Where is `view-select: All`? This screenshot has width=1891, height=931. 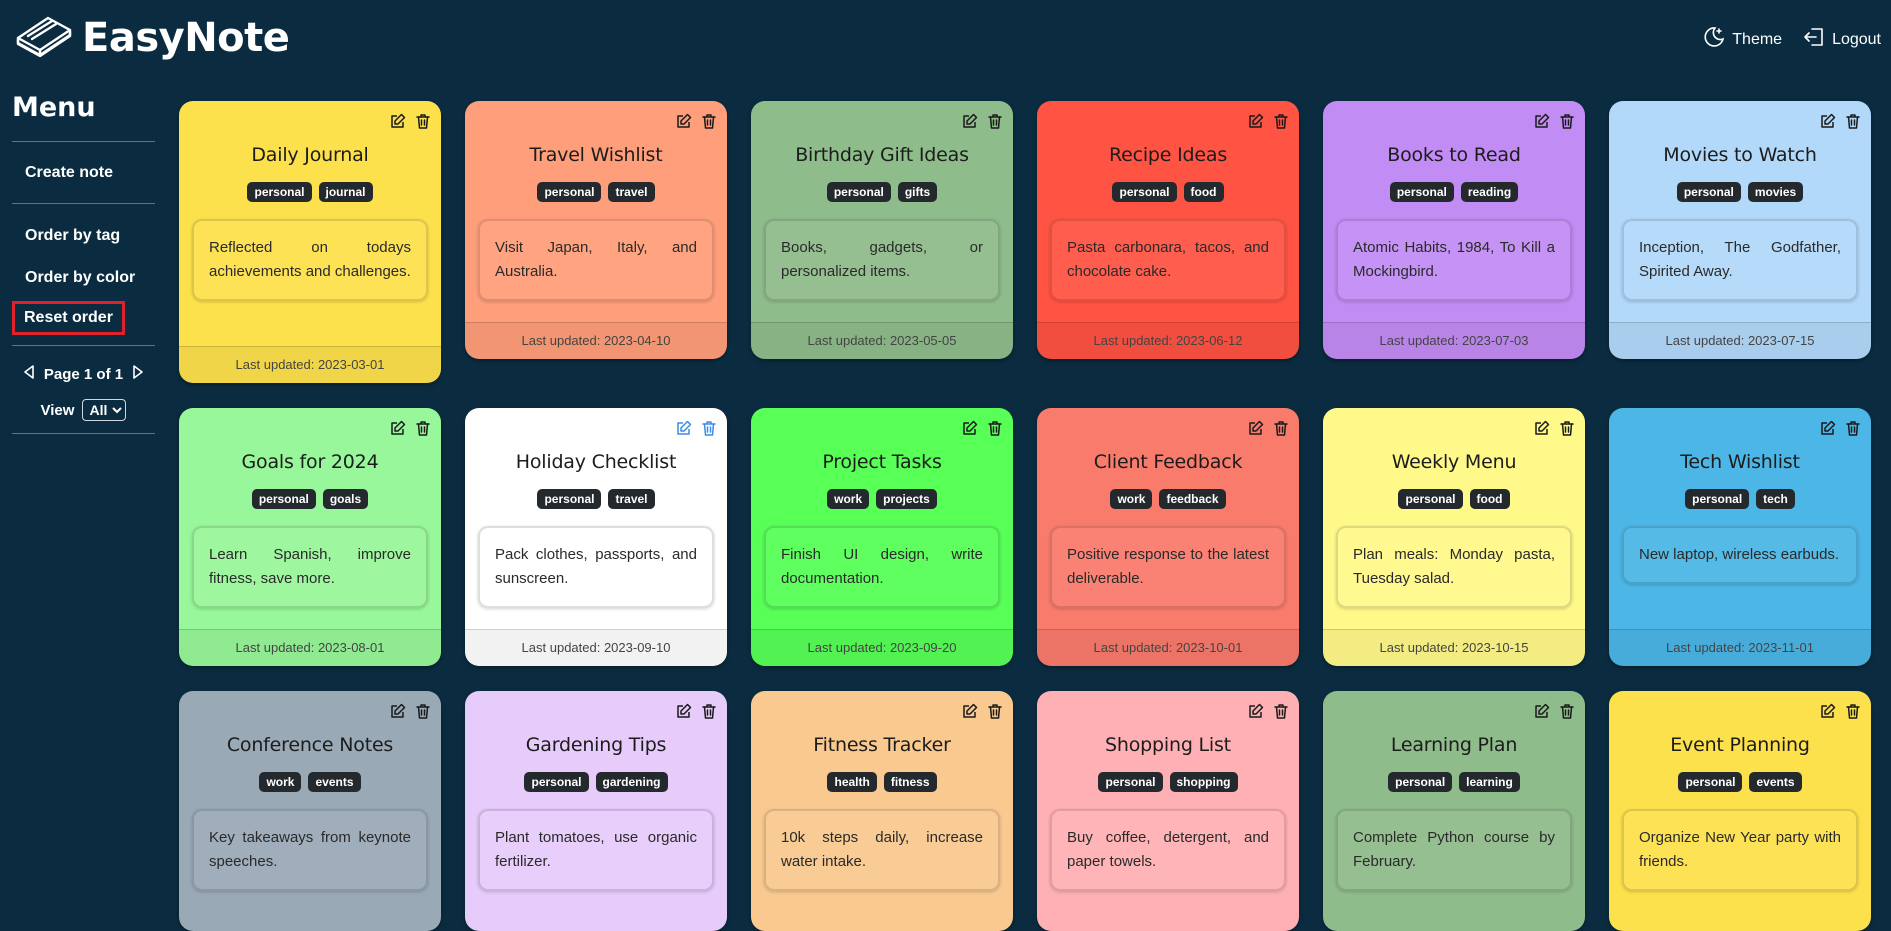 view-select: All is located at coordinates (104, 410).